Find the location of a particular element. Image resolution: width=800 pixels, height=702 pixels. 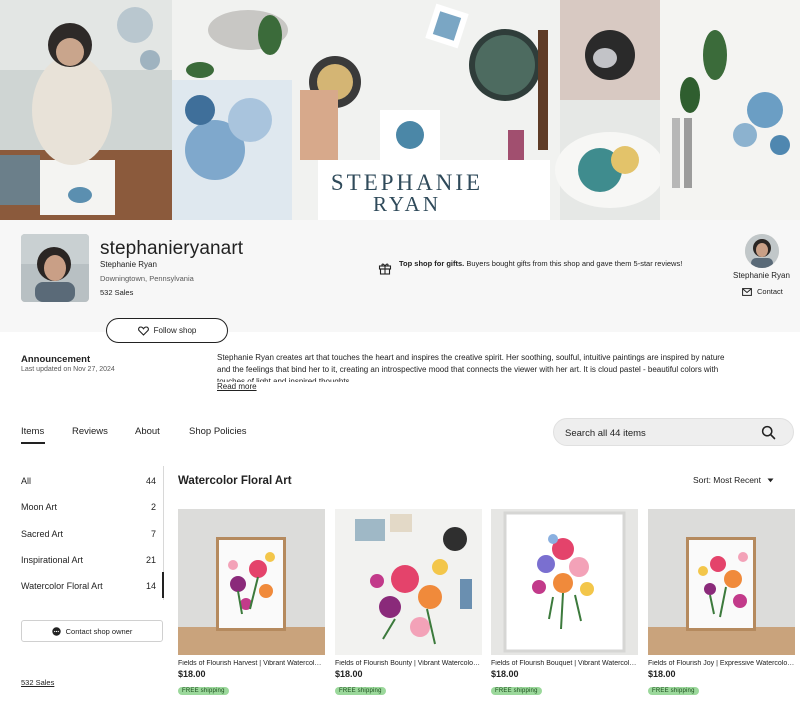

contact-label: Contact is located at coordinates (770, 291).